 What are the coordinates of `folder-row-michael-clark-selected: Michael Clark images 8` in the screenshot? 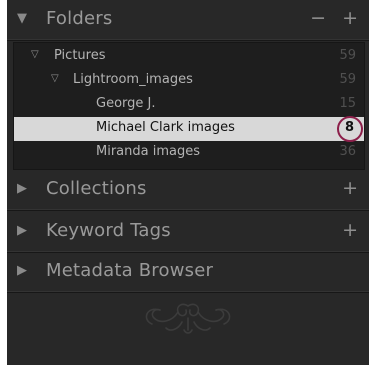 It's located at (189, 129).